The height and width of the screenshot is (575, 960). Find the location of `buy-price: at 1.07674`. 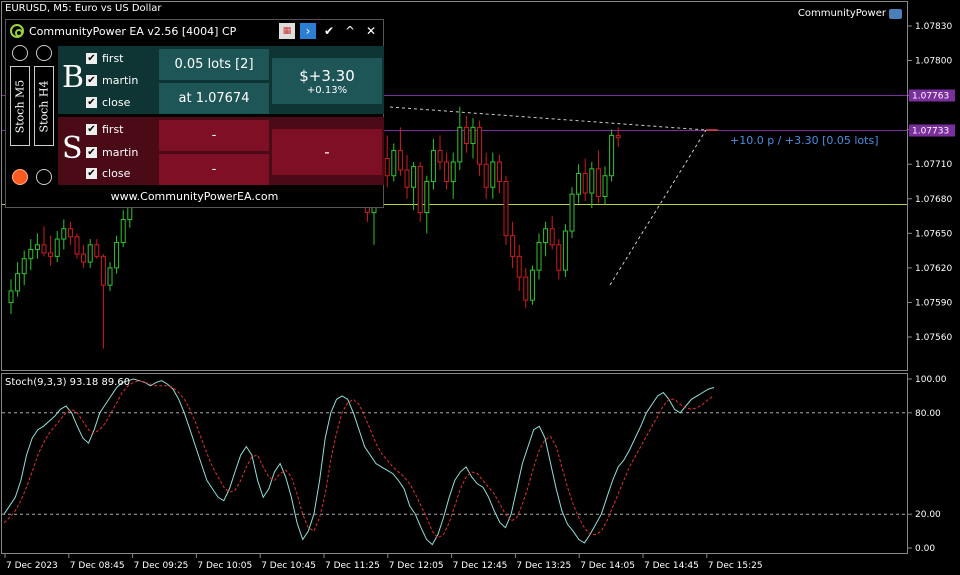

buy-price: at 1.07674 is located at coordinates (214, 98).